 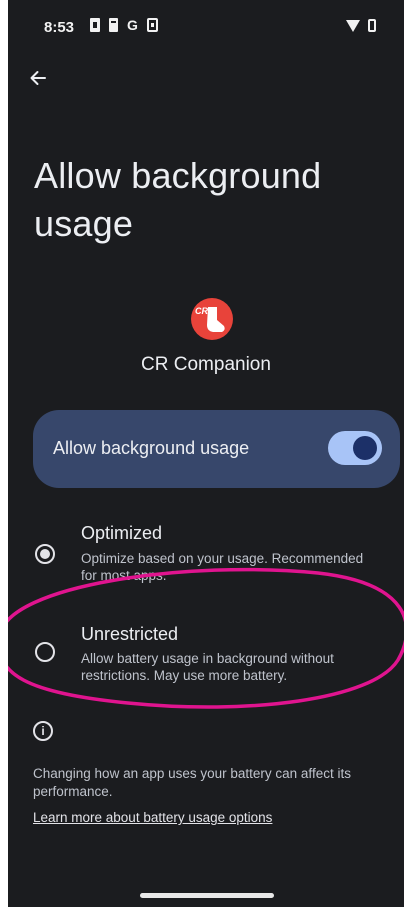 I want to click on app-icon: CR, so click(x=212, y=319).